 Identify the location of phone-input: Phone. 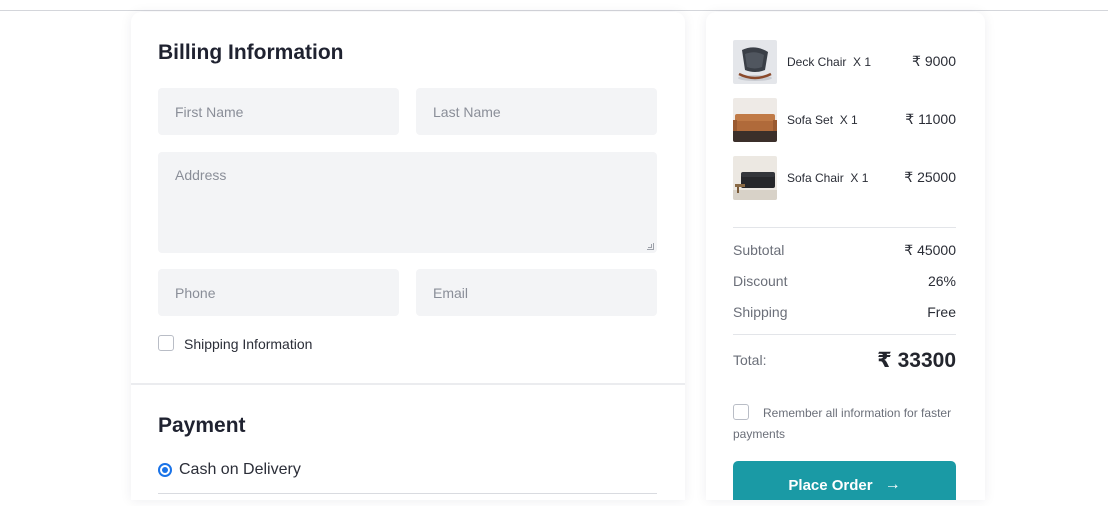
(278, 292).